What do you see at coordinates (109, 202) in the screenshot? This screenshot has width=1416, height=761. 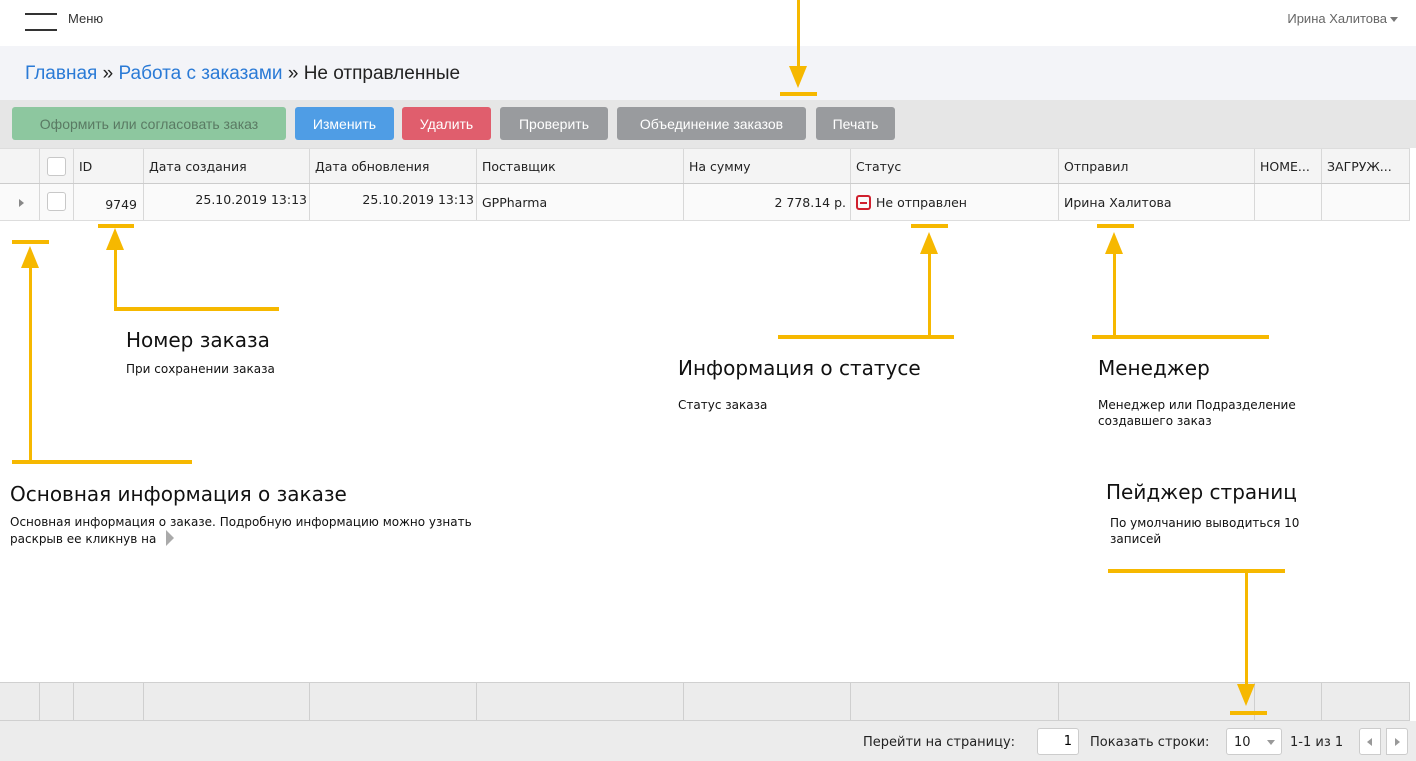 I see `cell-id: 9749` at bounding box center [109, 202].